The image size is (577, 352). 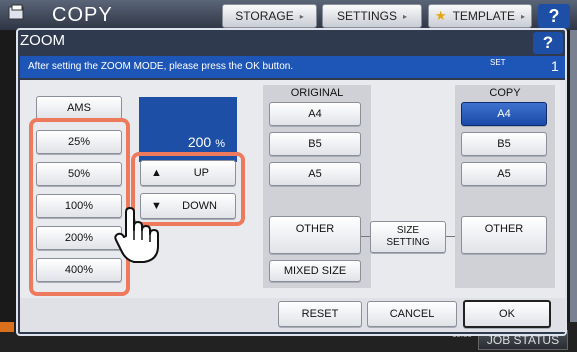 I want to click on set-label: SET, so click(x=498, y=62).